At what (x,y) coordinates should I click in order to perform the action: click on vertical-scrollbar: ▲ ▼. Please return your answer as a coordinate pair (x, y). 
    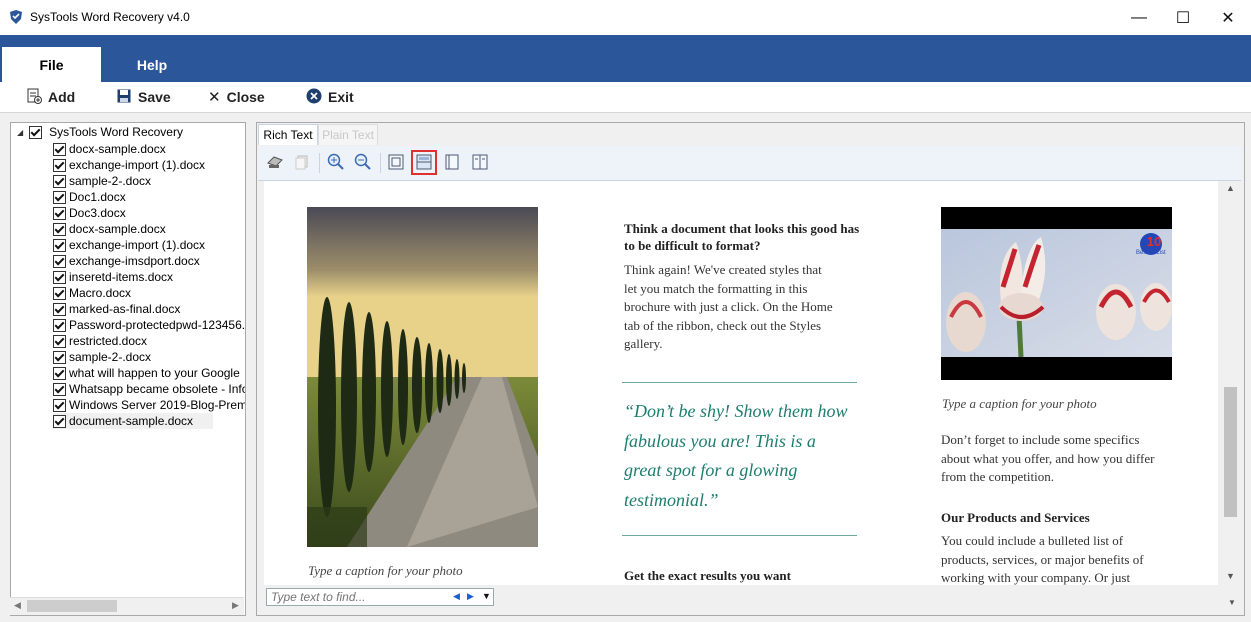
    Looking at the image, I should click on (1230, 383).